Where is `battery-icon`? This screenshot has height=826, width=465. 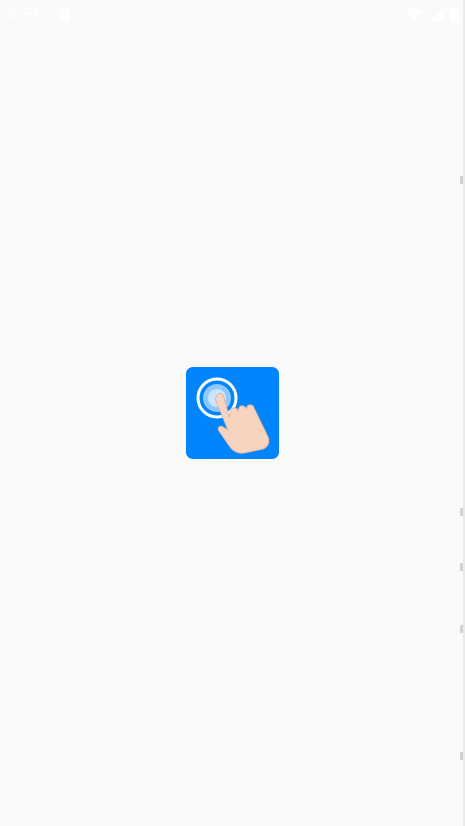
battery-icon is located at coordinates (454, 15).